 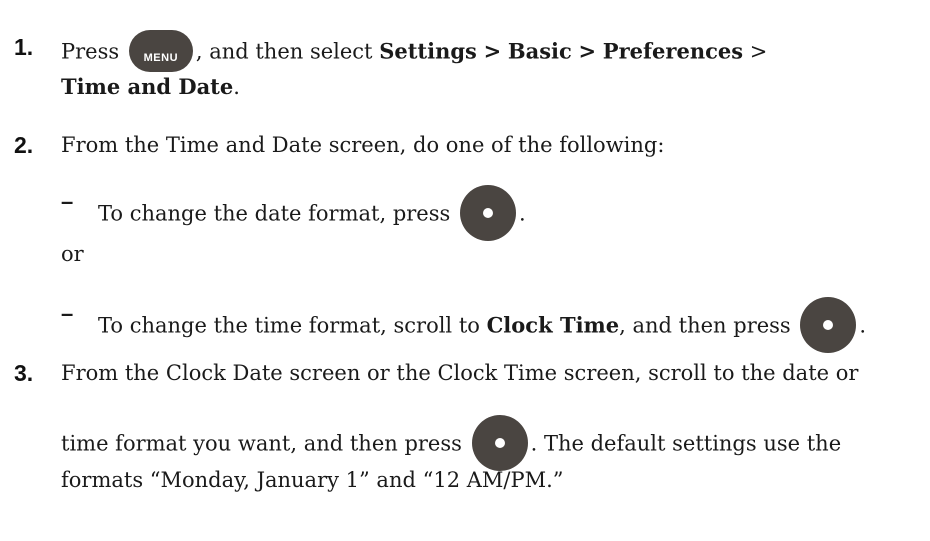 What do you see at coordinates (90, 51) in the screenshot?
I see `step-1-press: Press` at bounding box center [90, 51].